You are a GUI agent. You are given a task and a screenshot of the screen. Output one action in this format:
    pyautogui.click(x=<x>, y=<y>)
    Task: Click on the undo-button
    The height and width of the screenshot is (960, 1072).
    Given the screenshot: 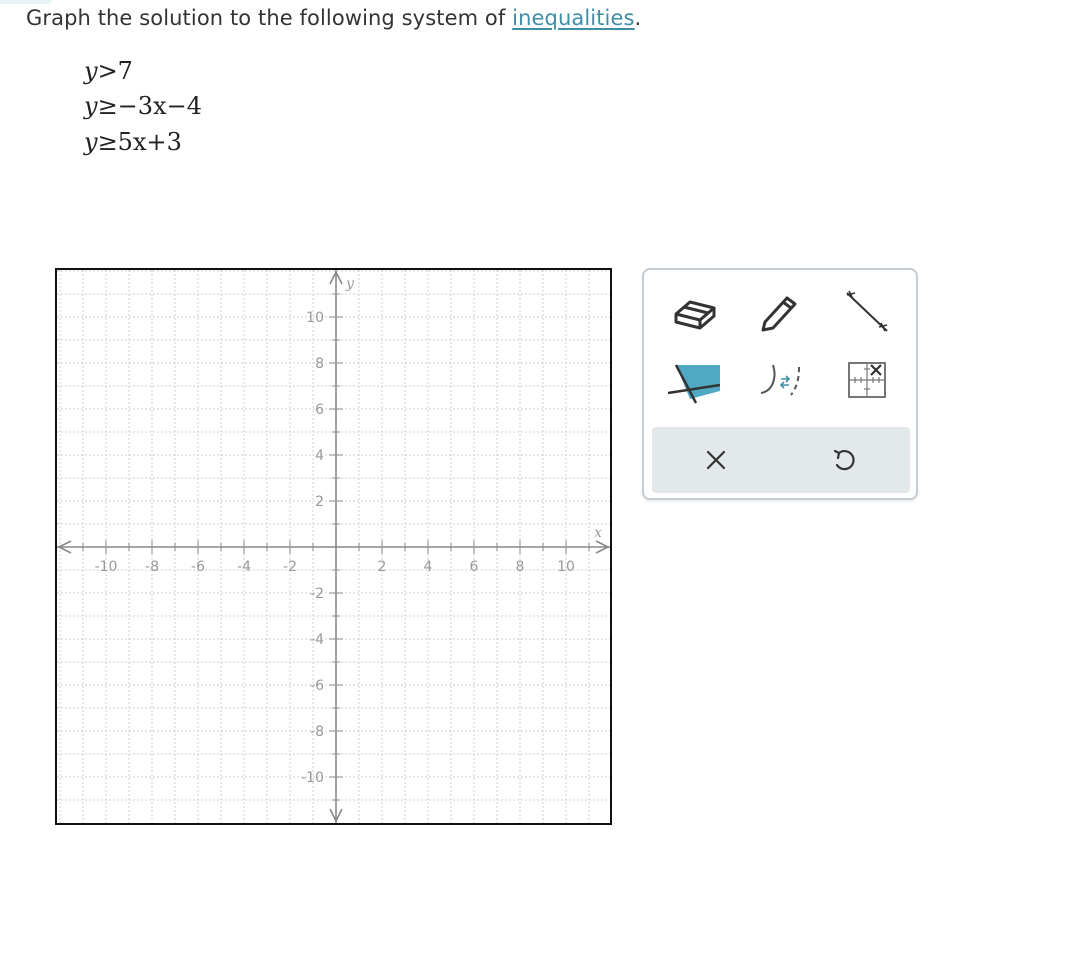 What is the action you would take?
    pyautogui.click(x=844, y=460)
    